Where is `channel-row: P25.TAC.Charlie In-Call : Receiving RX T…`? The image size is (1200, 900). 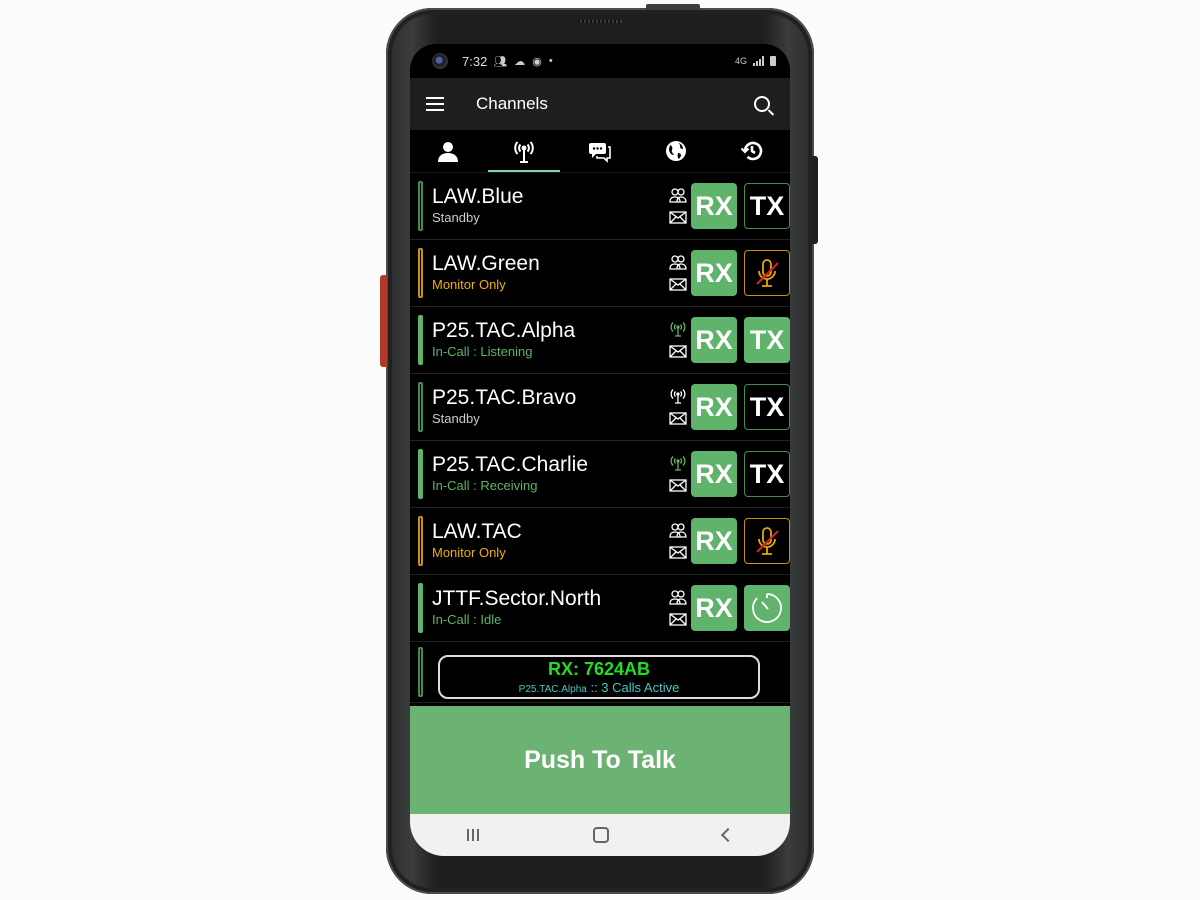
channel-row: P25.TAC.Charlie In-Call : Receiving RX T… is located at coordinates (600, 474).